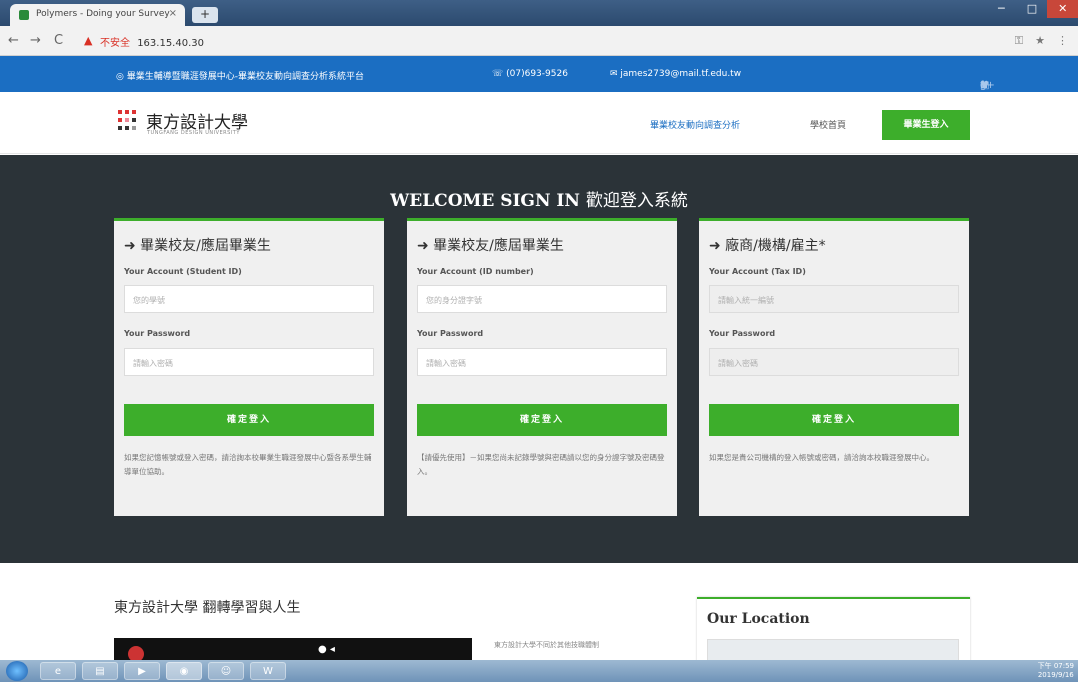  Describe the element at coordinates (193, 133) in the screenshot. I see `logo-subtitle: TUNGFANG DESIGN UNIVERSITY` at that location.